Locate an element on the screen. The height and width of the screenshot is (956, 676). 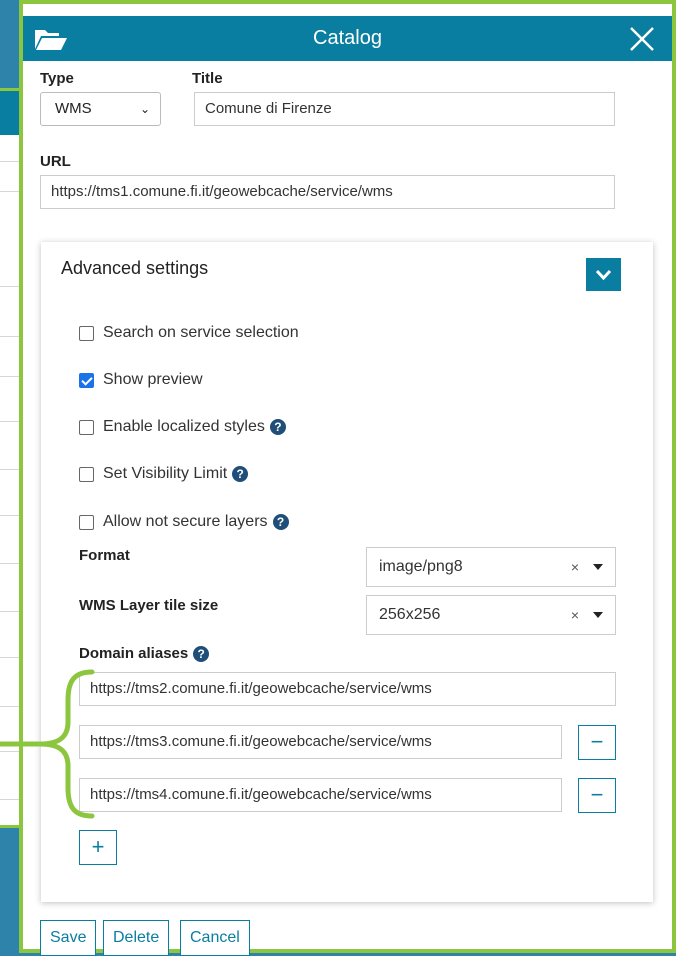
delete-button: Delete is located at coordinates (136, 938).